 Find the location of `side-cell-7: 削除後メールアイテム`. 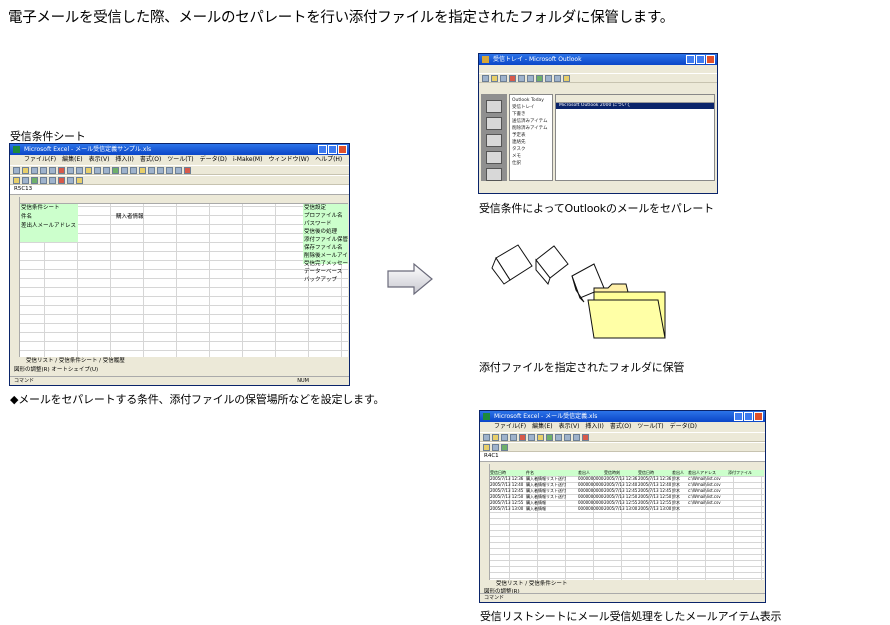

side-cell-7: 削除後メールアイテム is located at coordinates (326, 256).